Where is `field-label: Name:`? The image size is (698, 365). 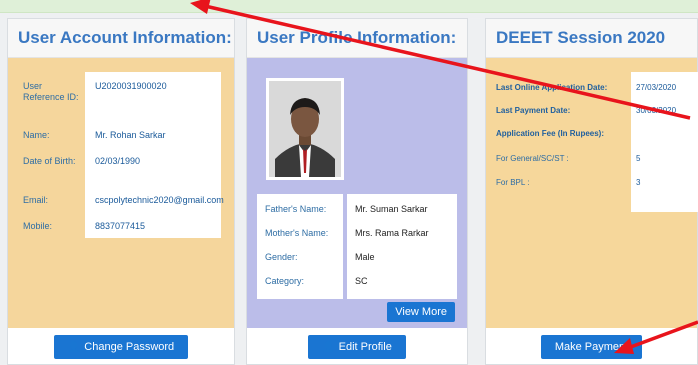 field-label: Name: is located at coordinates (36, 135).